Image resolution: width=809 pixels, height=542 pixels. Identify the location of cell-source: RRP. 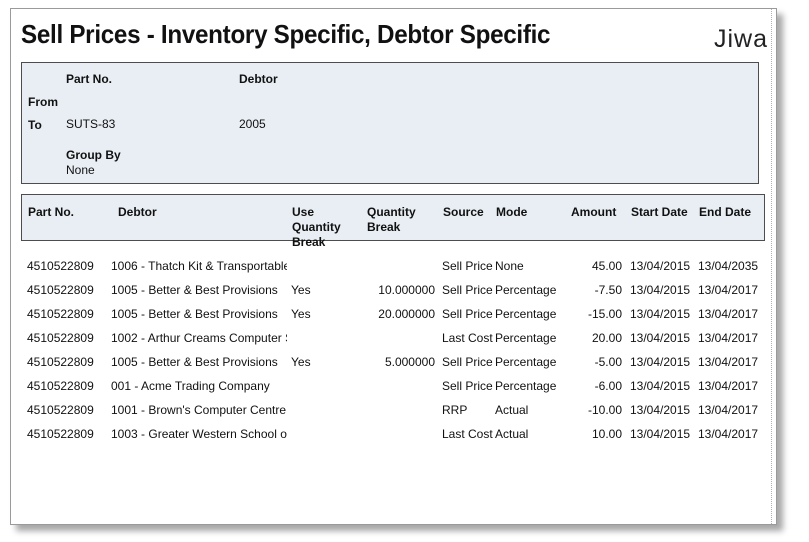
(455, 410).